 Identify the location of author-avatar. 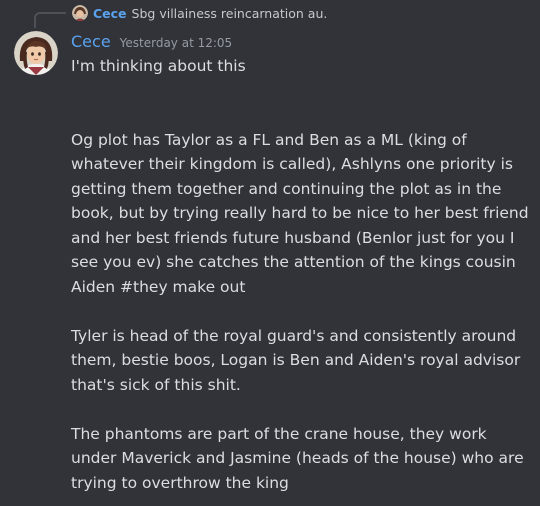
(36, 53).